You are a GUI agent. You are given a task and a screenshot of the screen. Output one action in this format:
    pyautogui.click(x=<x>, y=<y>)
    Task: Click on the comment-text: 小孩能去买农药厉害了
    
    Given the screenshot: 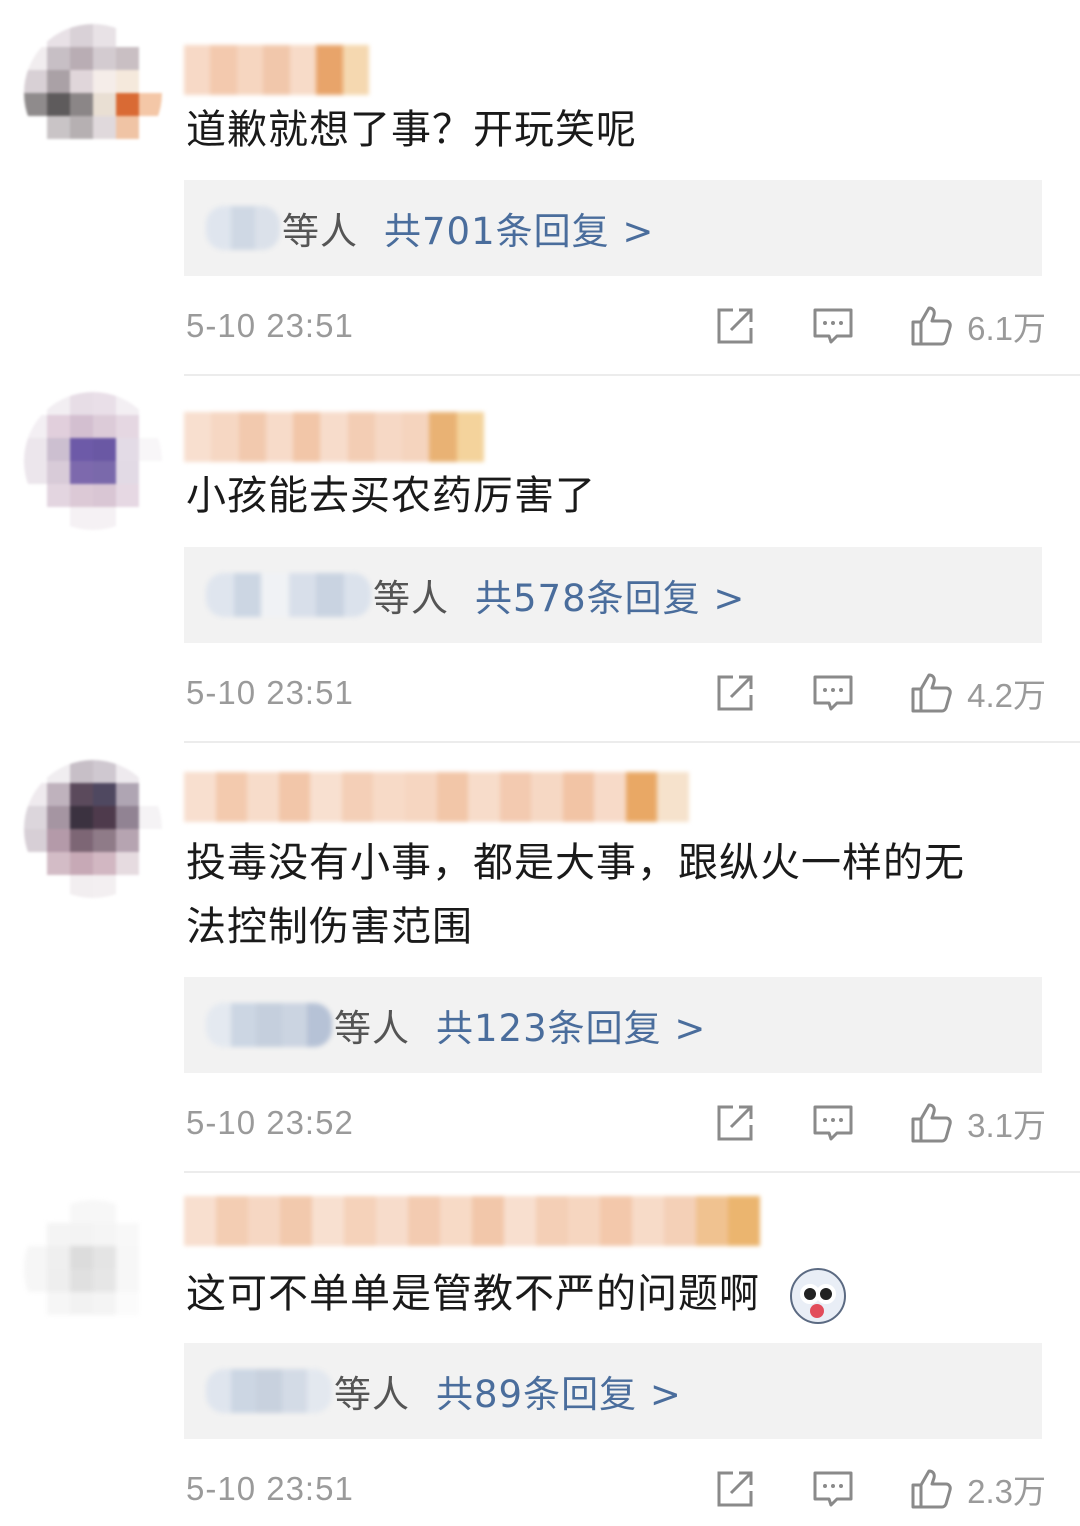 What is the action you would take?
    pyautogui.click(x=391, y=496)
    